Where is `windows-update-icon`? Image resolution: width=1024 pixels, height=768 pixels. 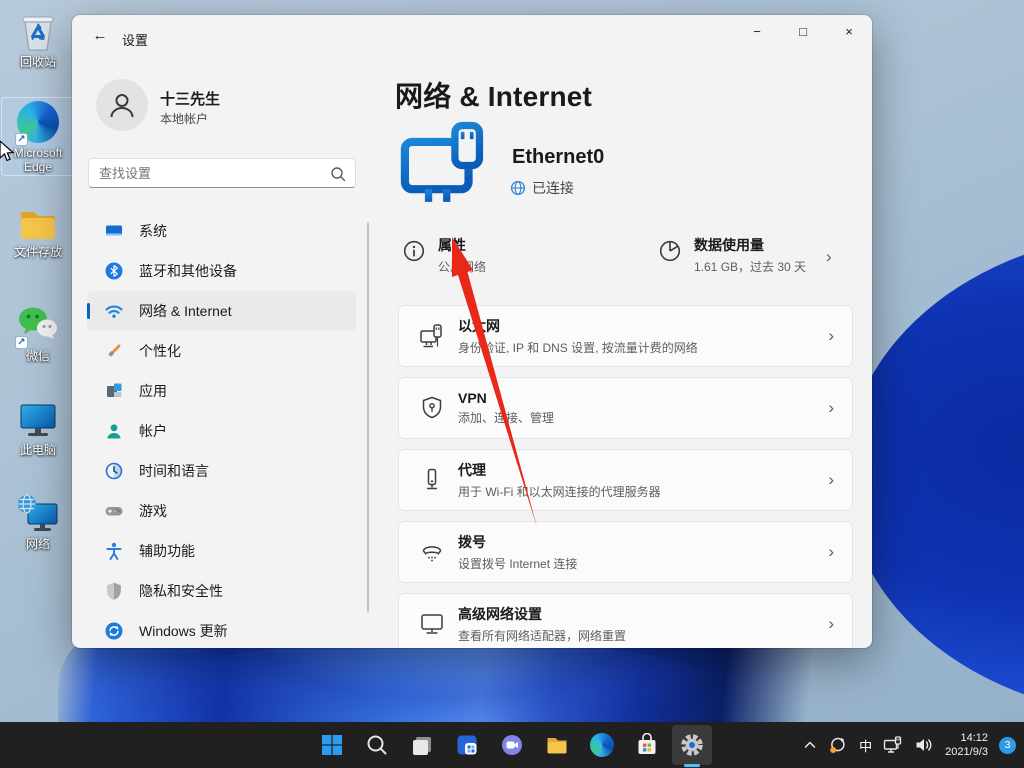
windows-update-icon is located at coordinates (114, 631).